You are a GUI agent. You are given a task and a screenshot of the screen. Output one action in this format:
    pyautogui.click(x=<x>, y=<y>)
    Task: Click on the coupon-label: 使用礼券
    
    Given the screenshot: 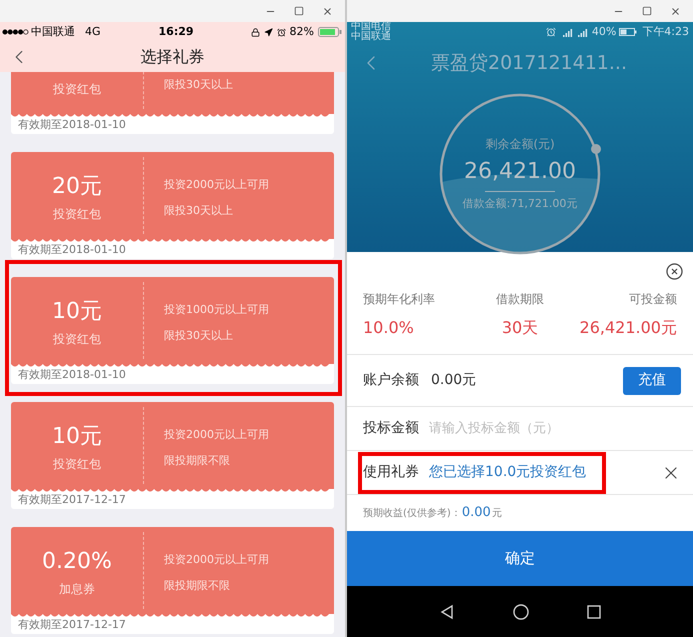 What is the action you would take?
    pyautogui.click(x=391, y=472)
    